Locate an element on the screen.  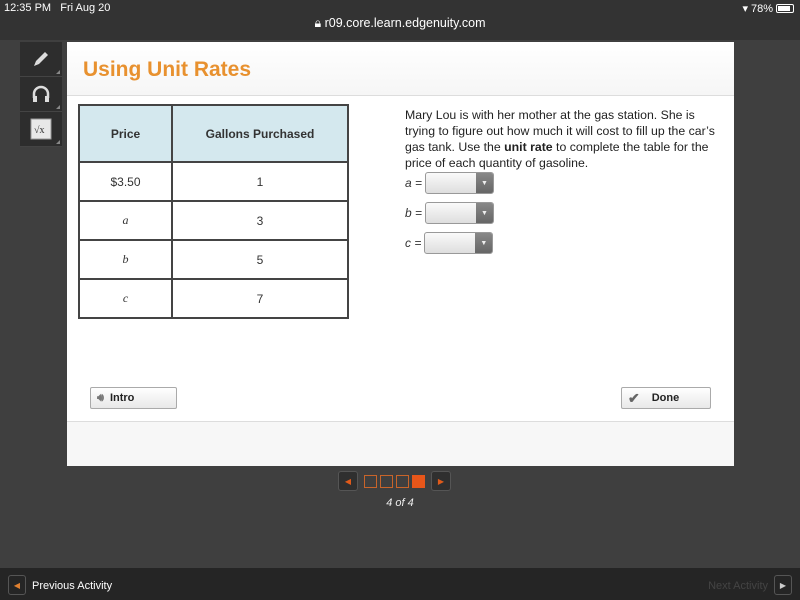
price-cell: a is located at coordinates (125, 220).